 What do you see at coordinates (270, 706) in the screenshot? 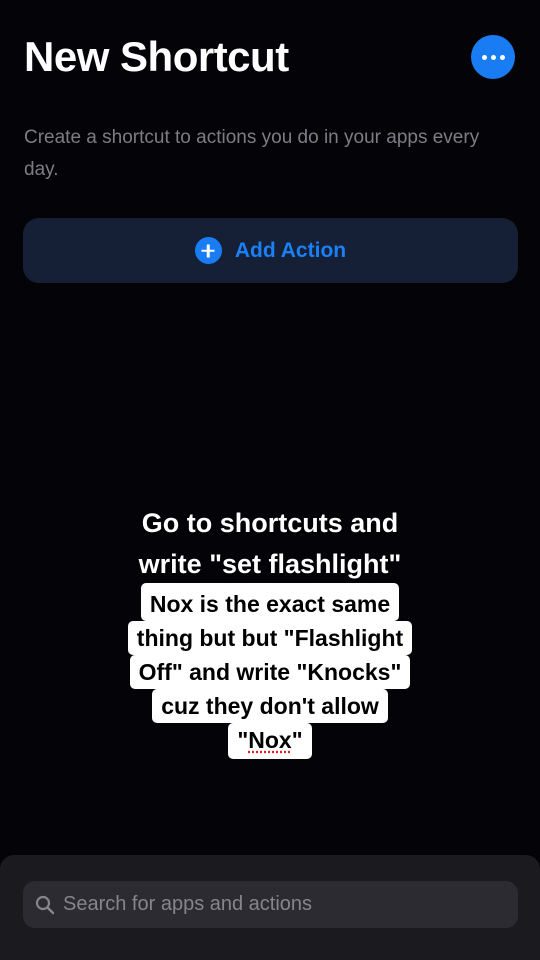
I see `caption-line: cuz they don't allow` at bounding box center [270, 706].